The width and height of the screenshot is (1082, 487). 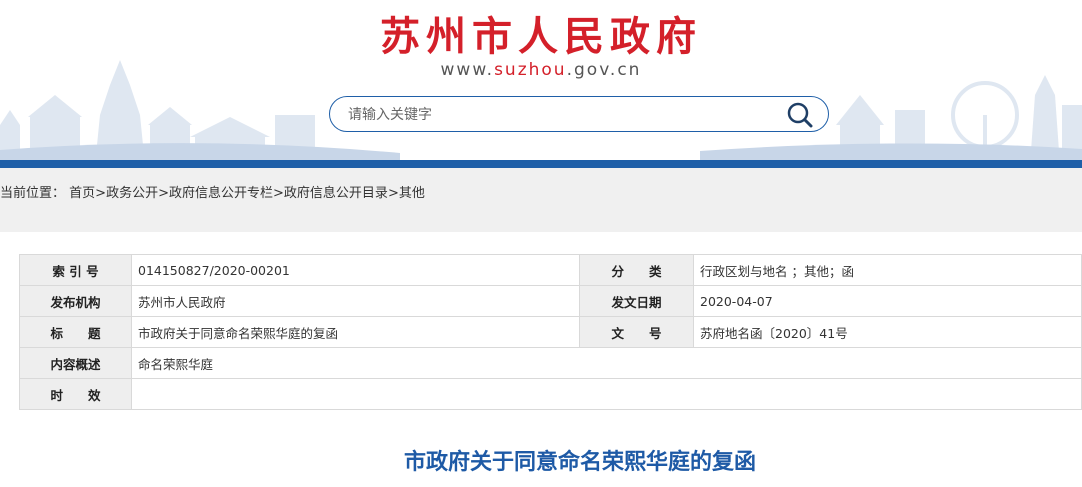 I want to click on date-value: 2020-04-07, so click(x=887, y=301).